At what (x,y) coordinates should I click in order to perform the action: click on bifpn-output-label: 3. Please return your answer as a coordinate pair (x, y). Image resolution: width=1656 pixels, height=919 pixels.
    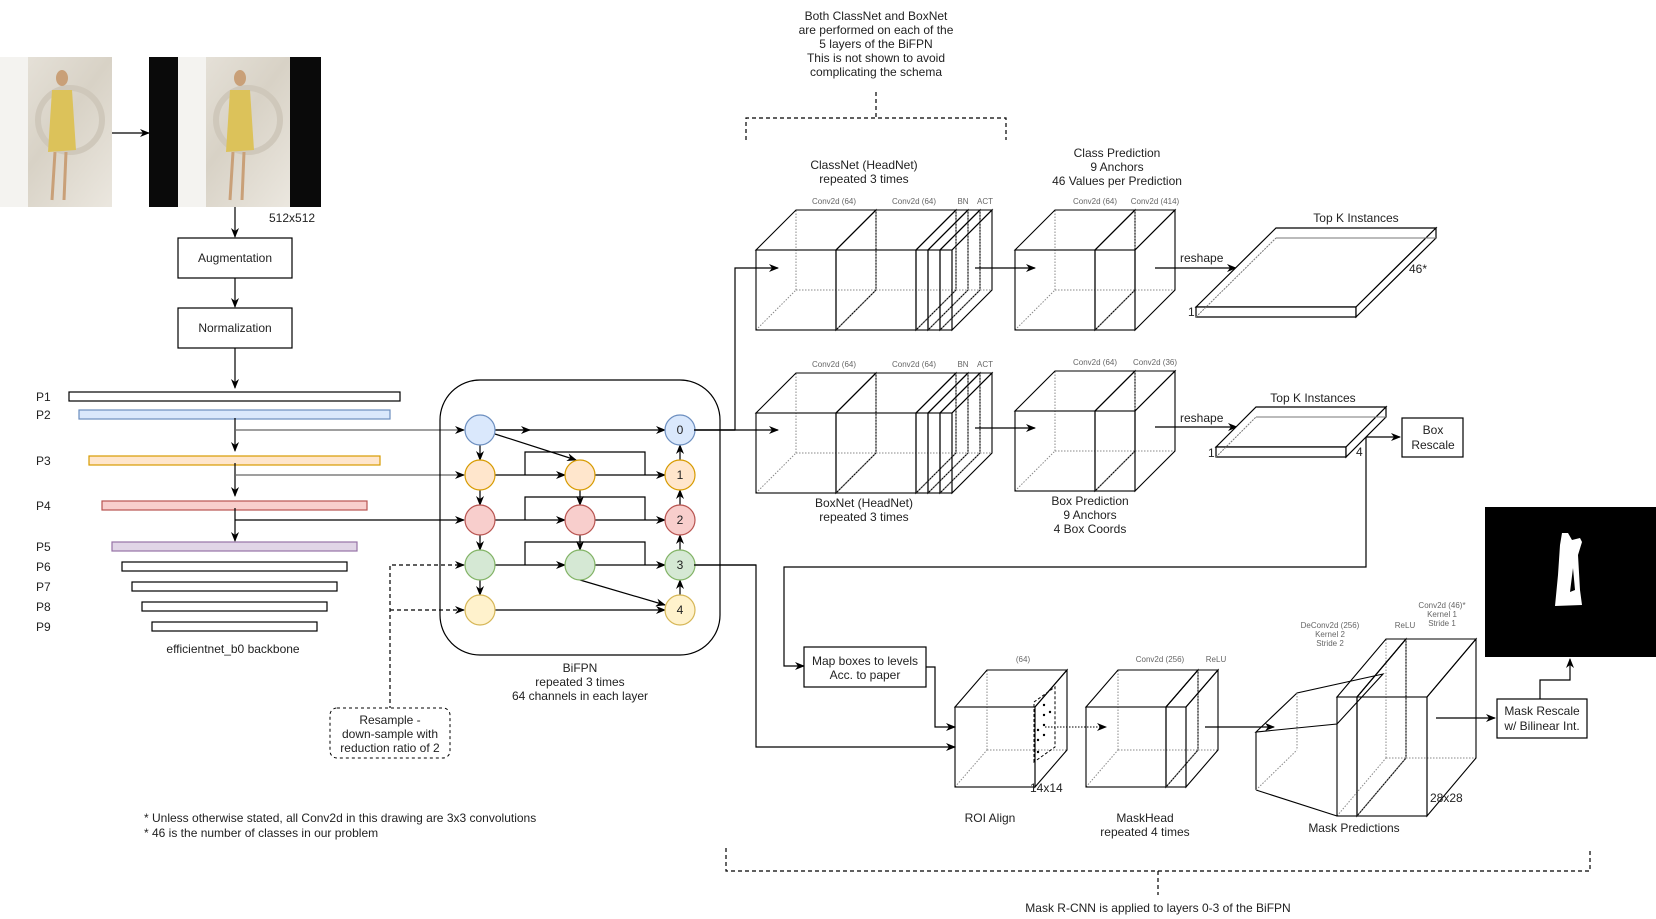
    Looking at the image, I should click on (680, 565).